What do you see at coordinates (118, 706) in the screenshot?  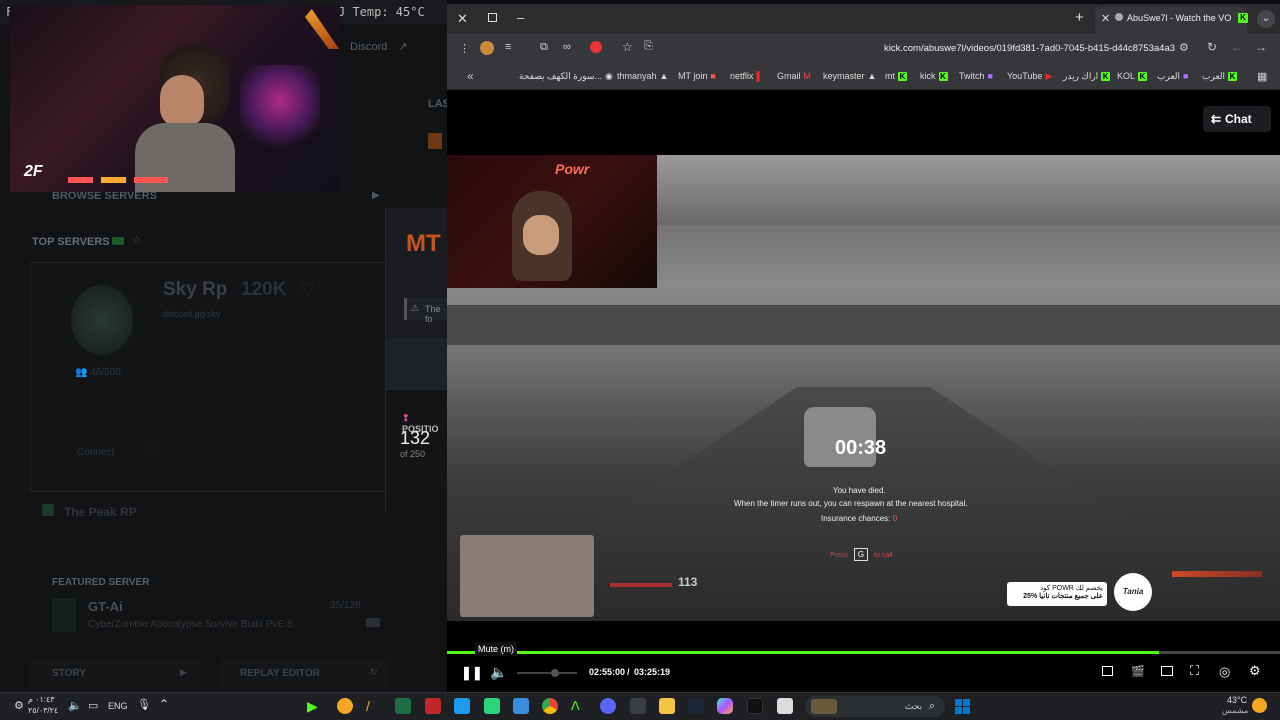 I see `language-indicator: ENG` at bounding box center [118, 706].